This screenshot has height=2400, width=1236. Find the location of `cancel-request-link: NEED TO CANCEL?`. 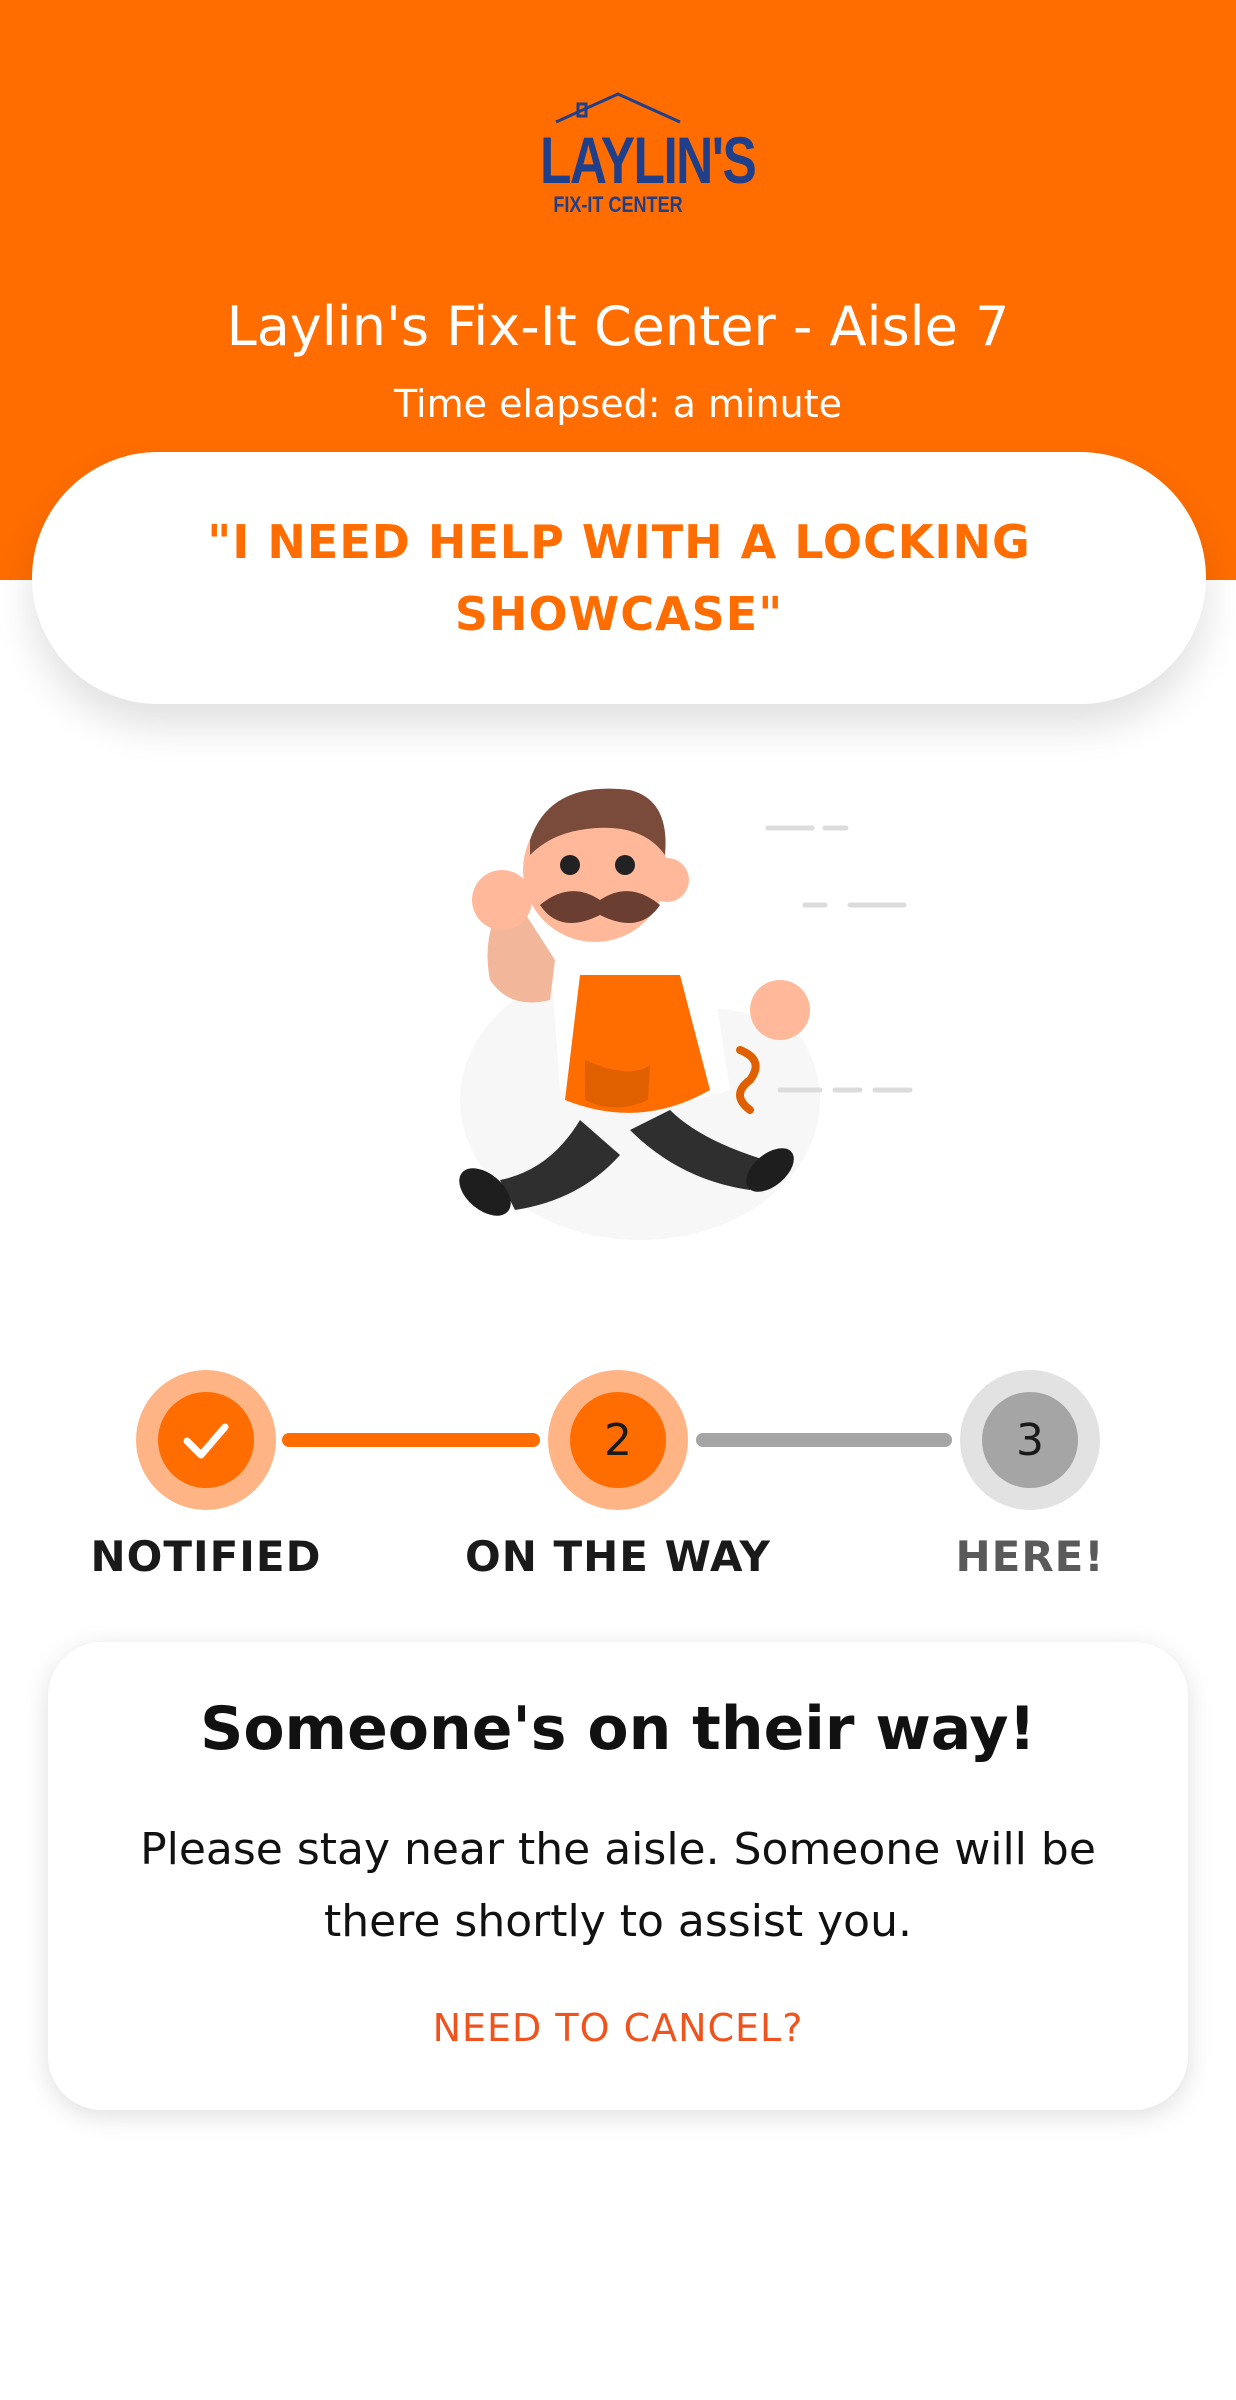

cancel-request-link: NEED TO CANCEL? is located at coordinates (618, 2028).